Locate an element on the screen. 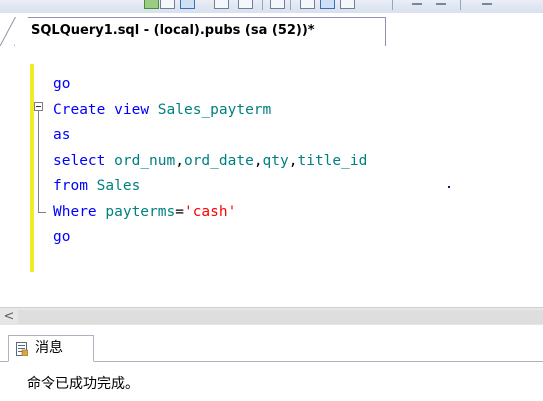  message-text: 命令已成功完成。 is located at coordinates (83, 384).